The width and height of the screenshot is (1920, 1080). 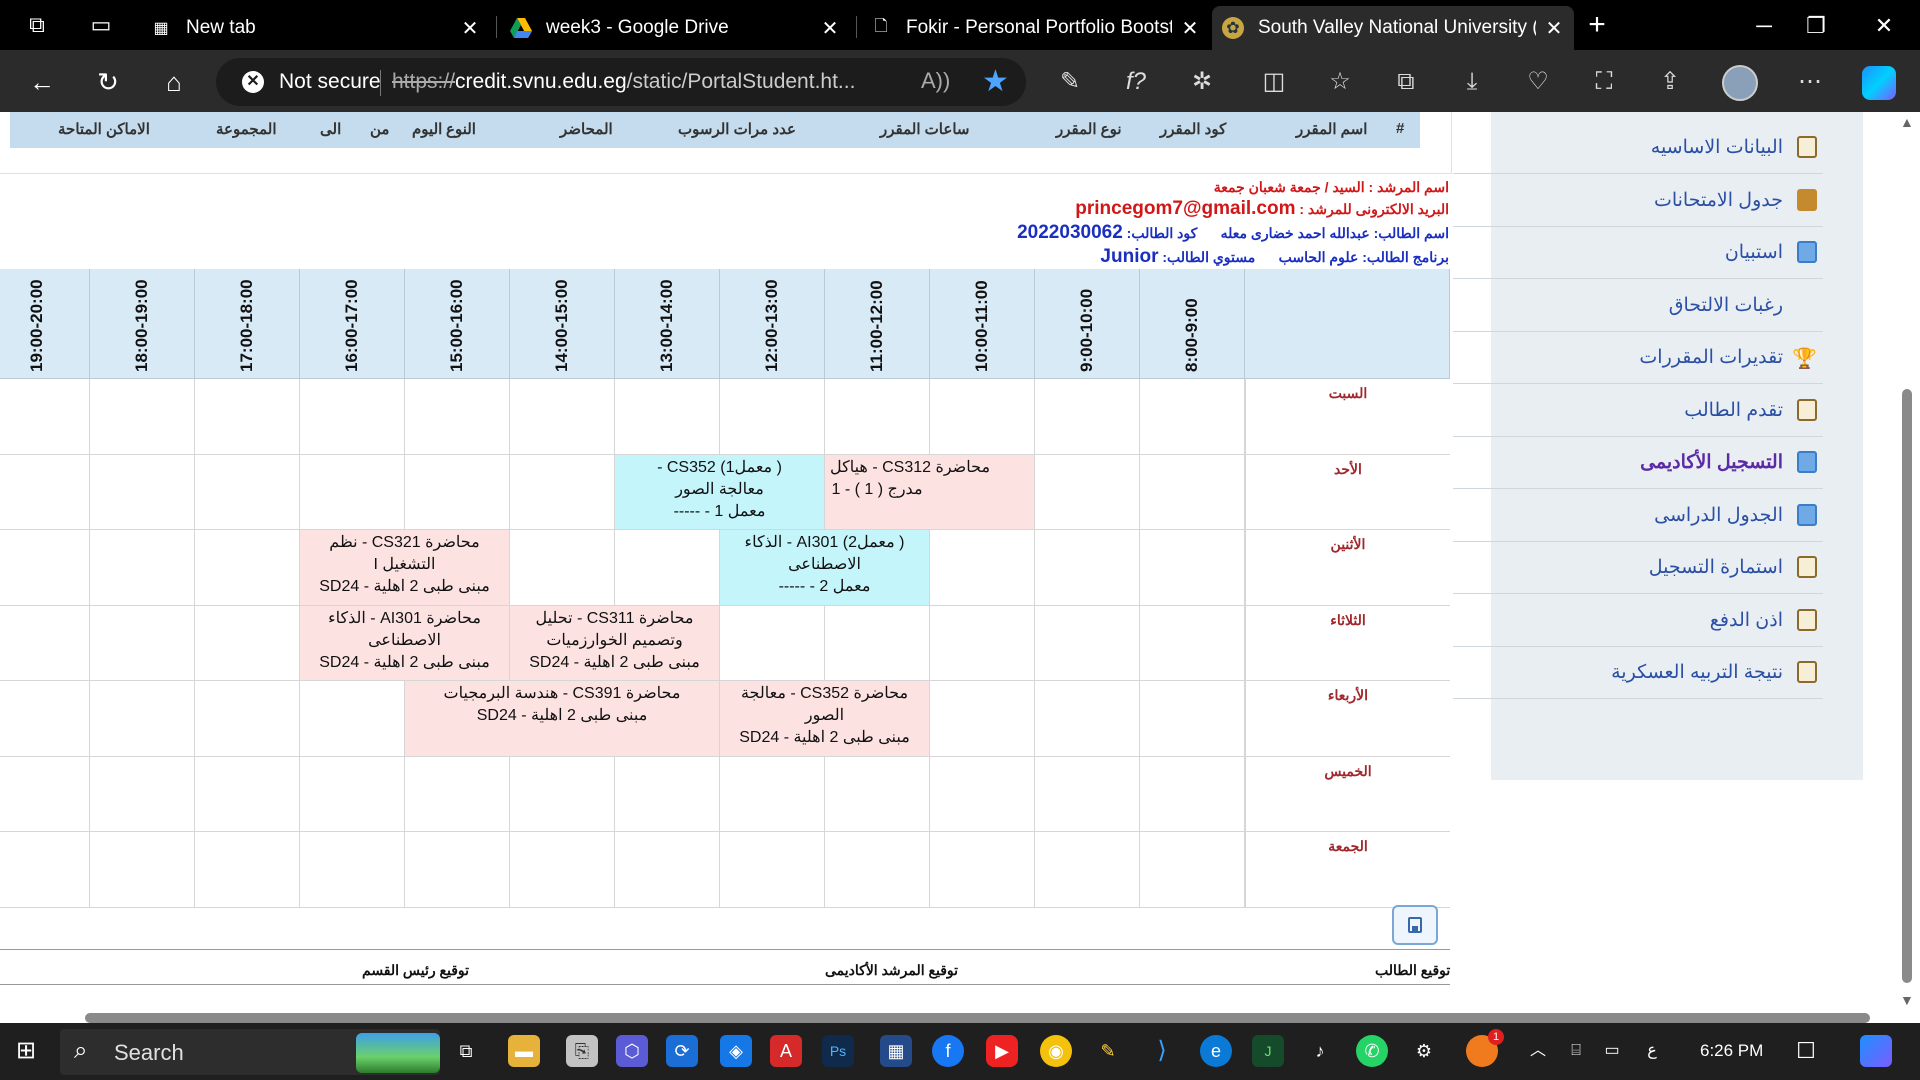 I want to click on session-text: محاضرة AI301 - الذكاء, so click(x=404, y=618).